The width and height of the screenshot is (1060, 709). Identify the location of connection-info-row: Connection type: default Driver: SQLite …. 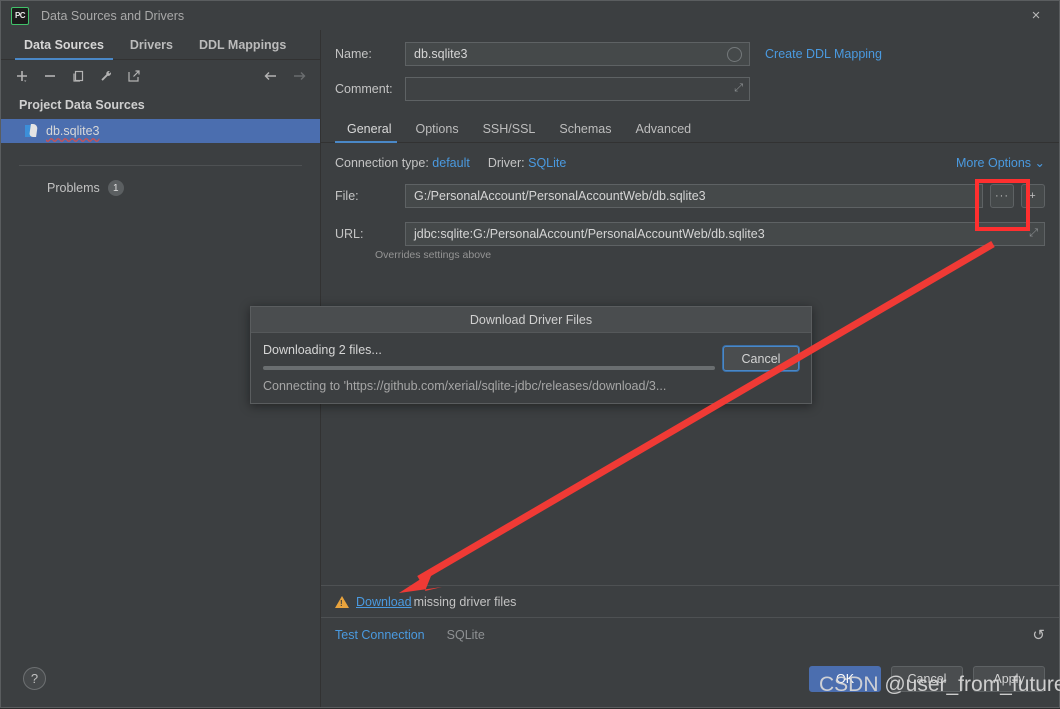
(690, 157).